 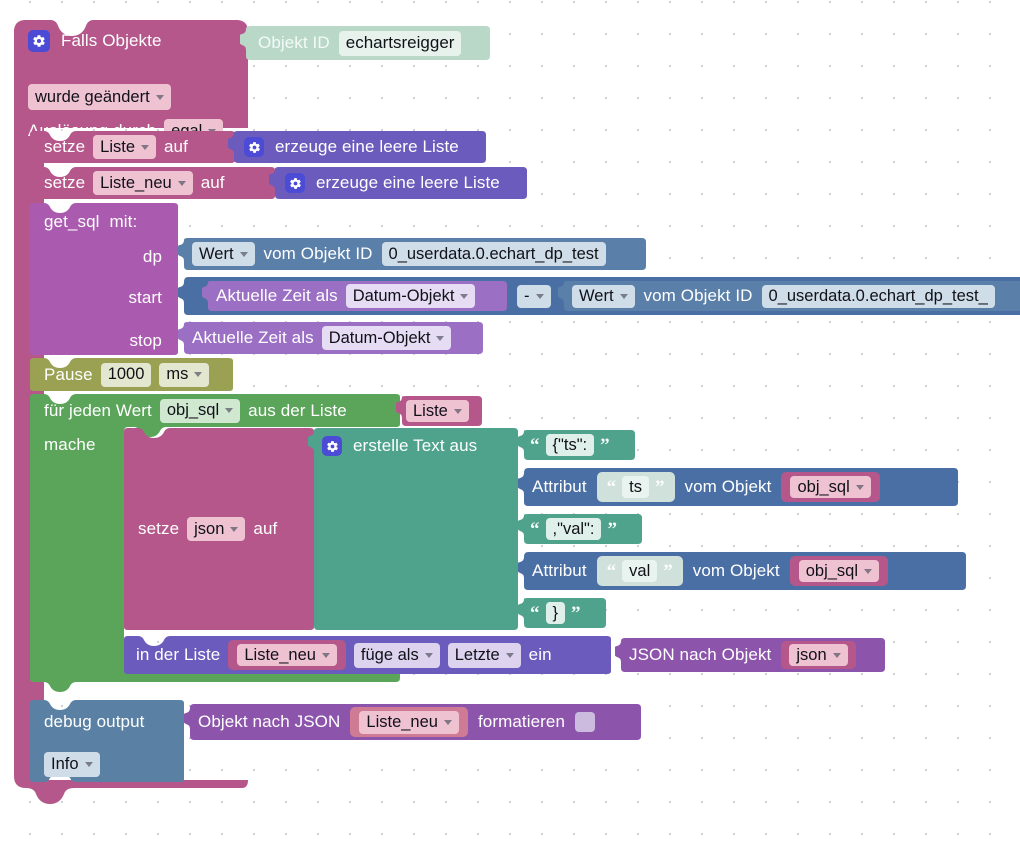 I want to click on date-label: Aktuelle Zeit als, so click(x=277, y=295).